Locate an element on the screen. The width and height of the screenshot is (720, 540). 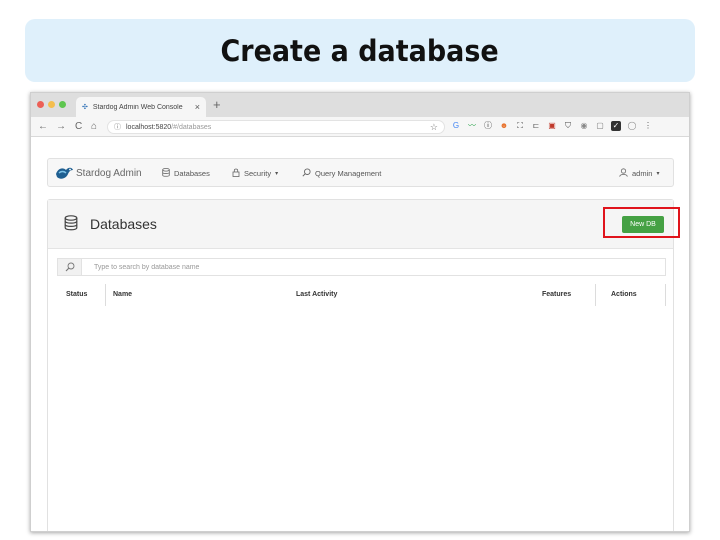
lock-icon is located at coordinates (236, 173).